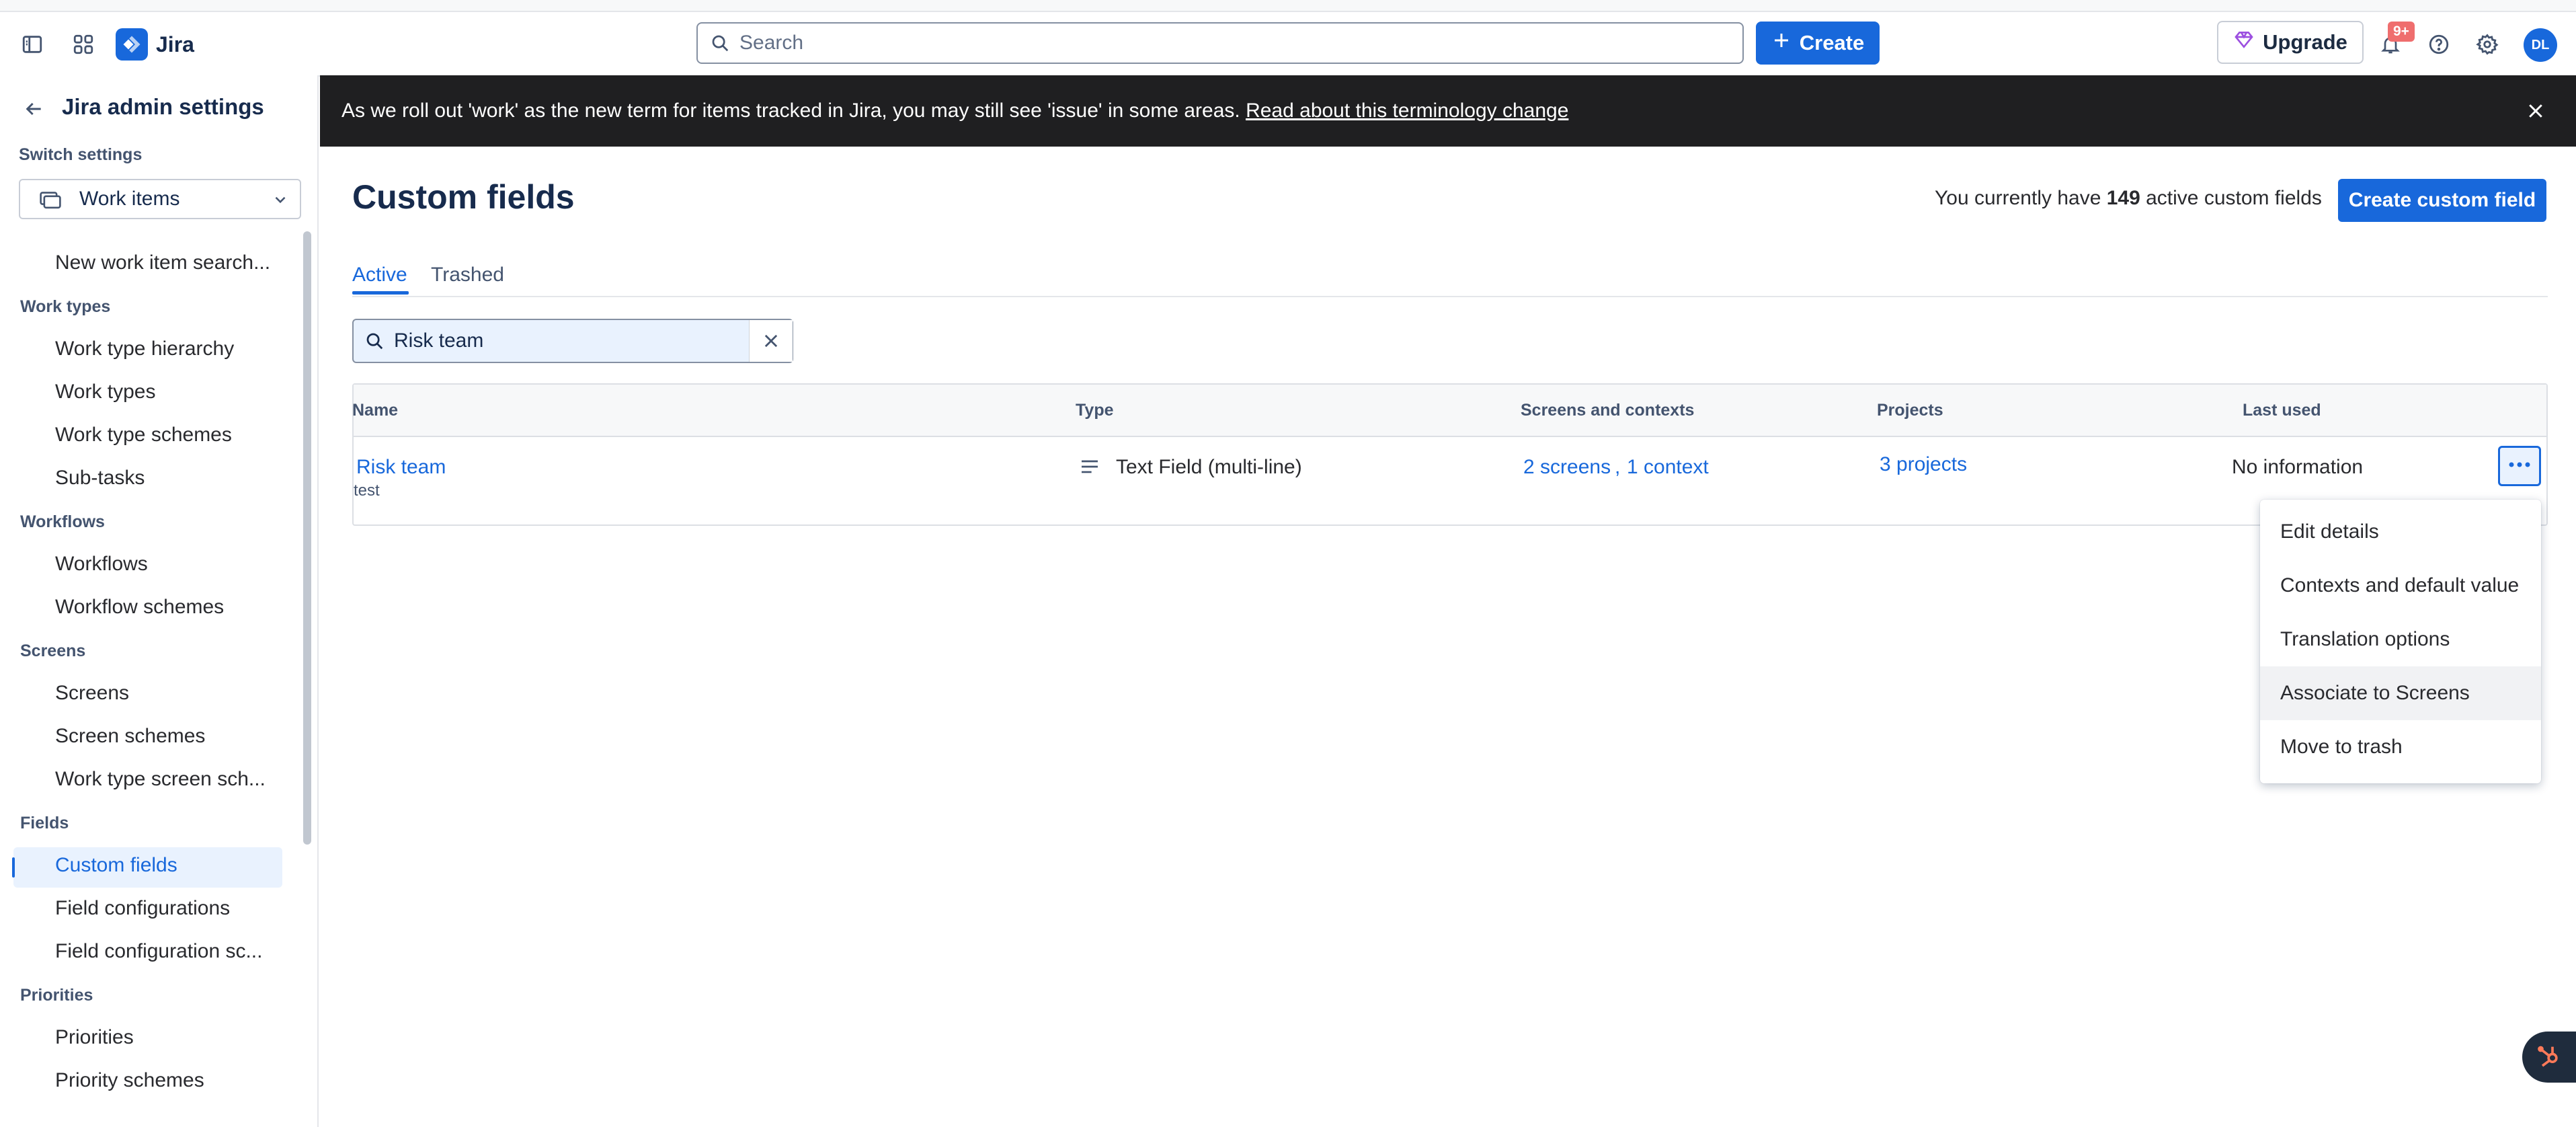  Describe the element at coordinates (1407, 111) in the screenshot. I see `banner-link: Read about this terminology change` at that location.